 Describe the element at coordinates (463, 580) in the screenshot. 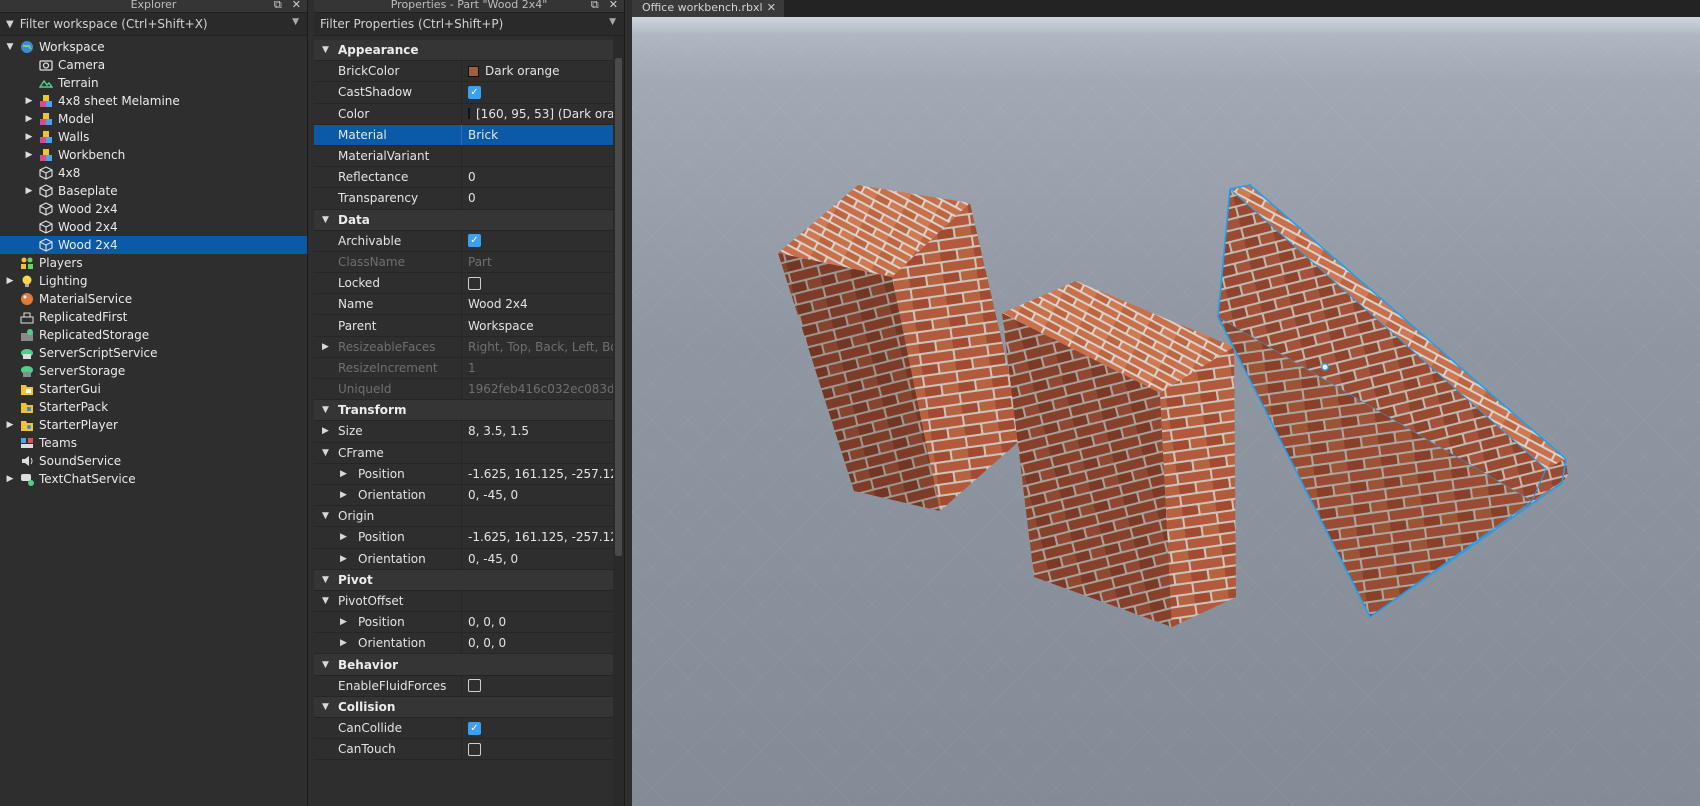

I see `property-category: ▼ Pivot` at that location.